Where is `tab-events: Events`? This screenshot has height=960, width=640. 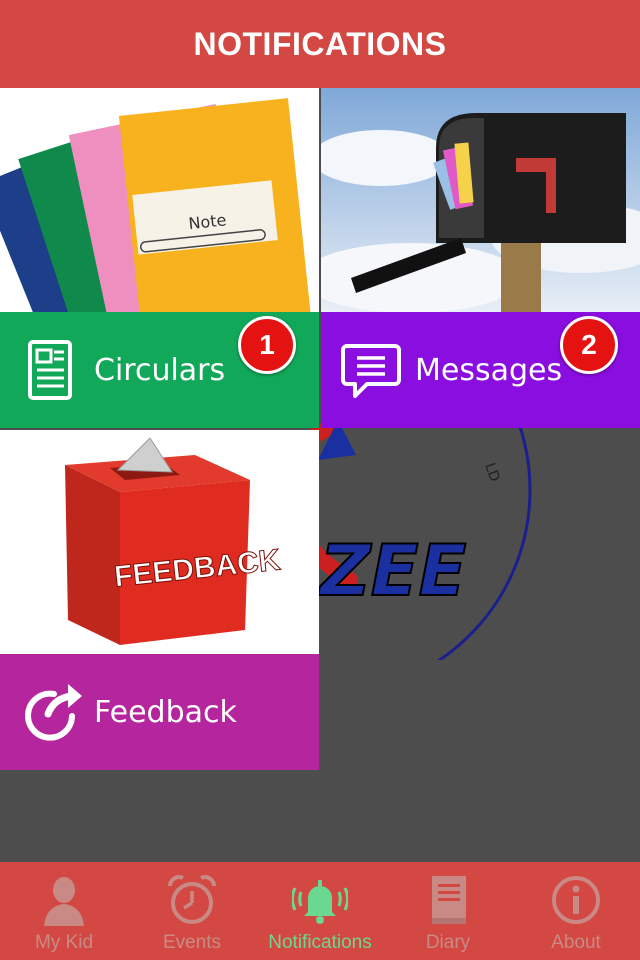
tab-events: Events is located at coordinates (192, 911).